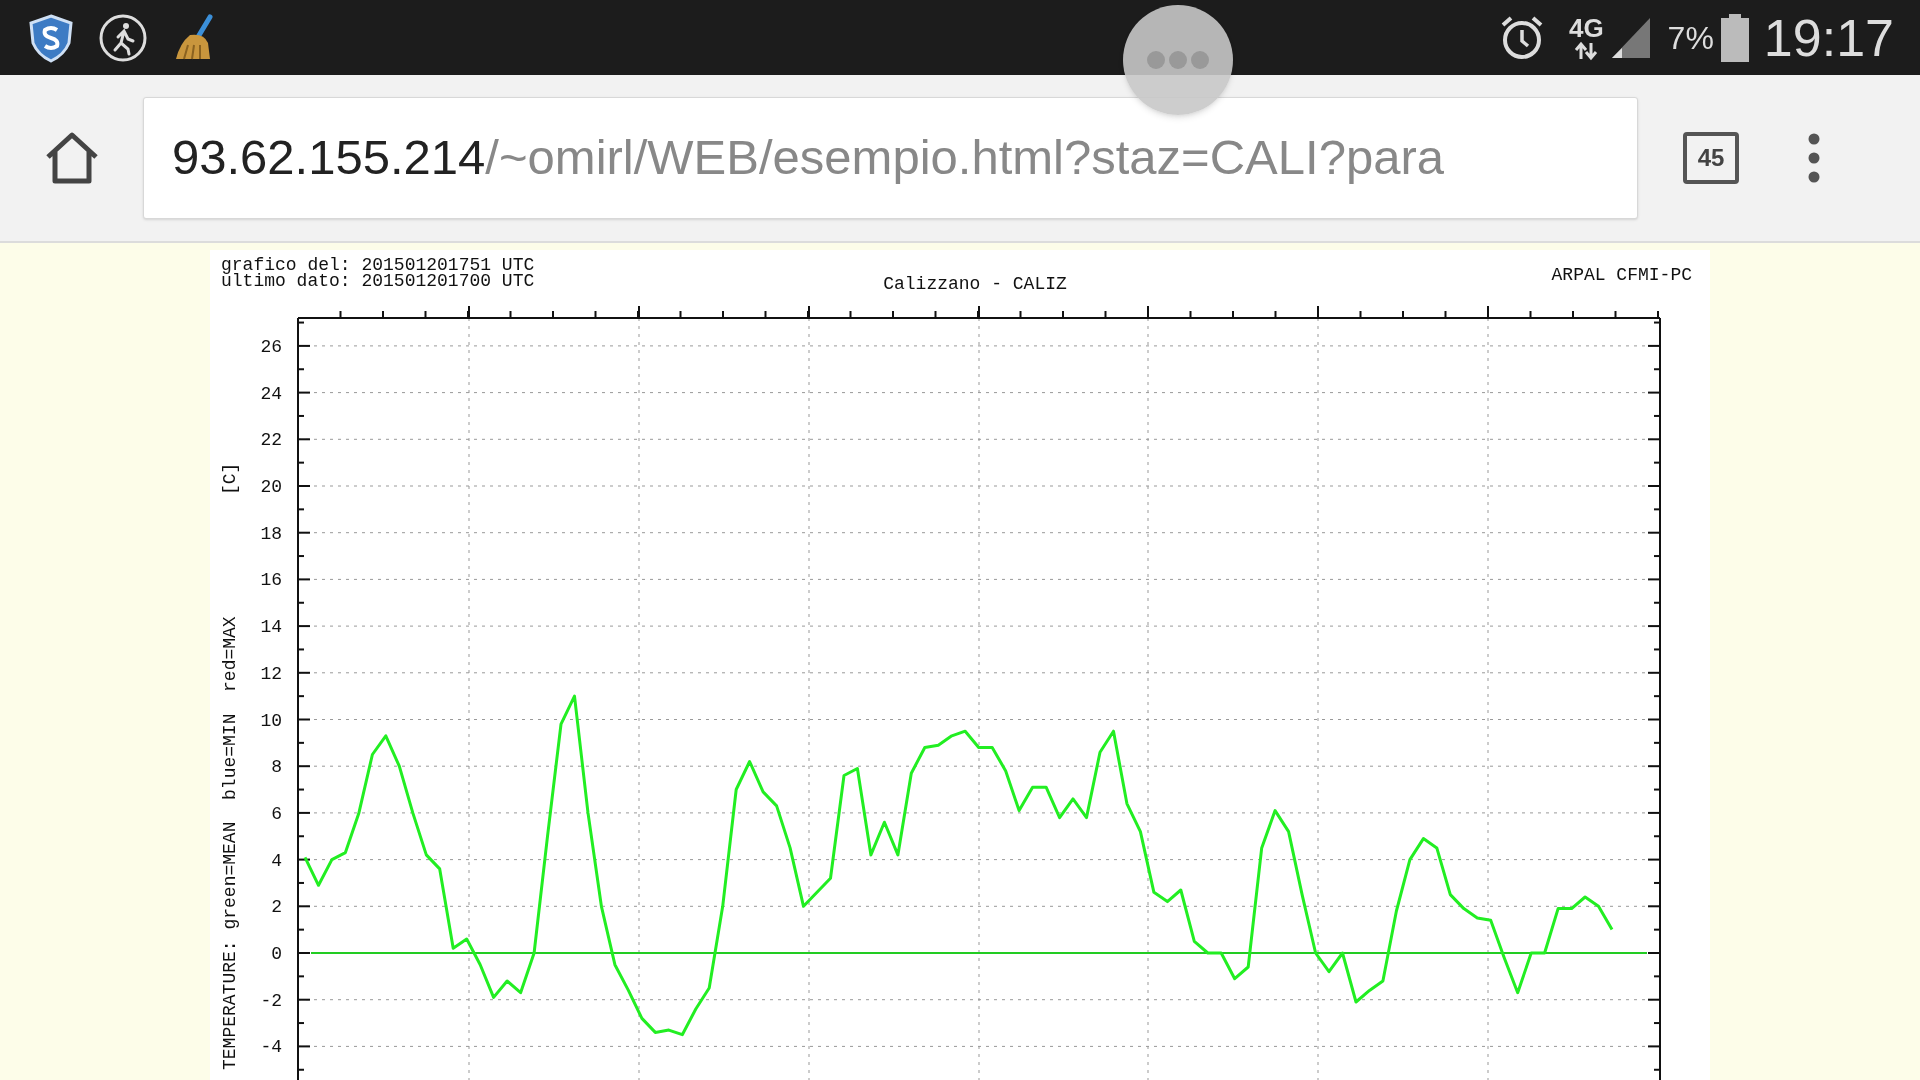 The height and width of the screenshot is (1080, 1920). What do you see at coordinates (271, 533) in the screenshot?
I see `y-tick-label: 18` at bounding box center [271, 533].